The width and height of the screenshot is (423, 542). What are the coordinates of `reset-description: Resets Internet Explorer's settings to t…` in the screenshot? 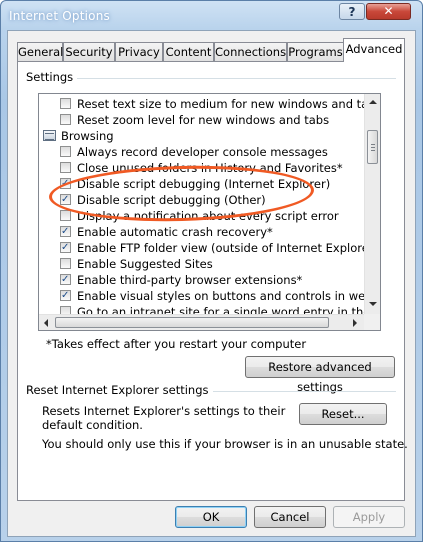 It's located at (164, 418).